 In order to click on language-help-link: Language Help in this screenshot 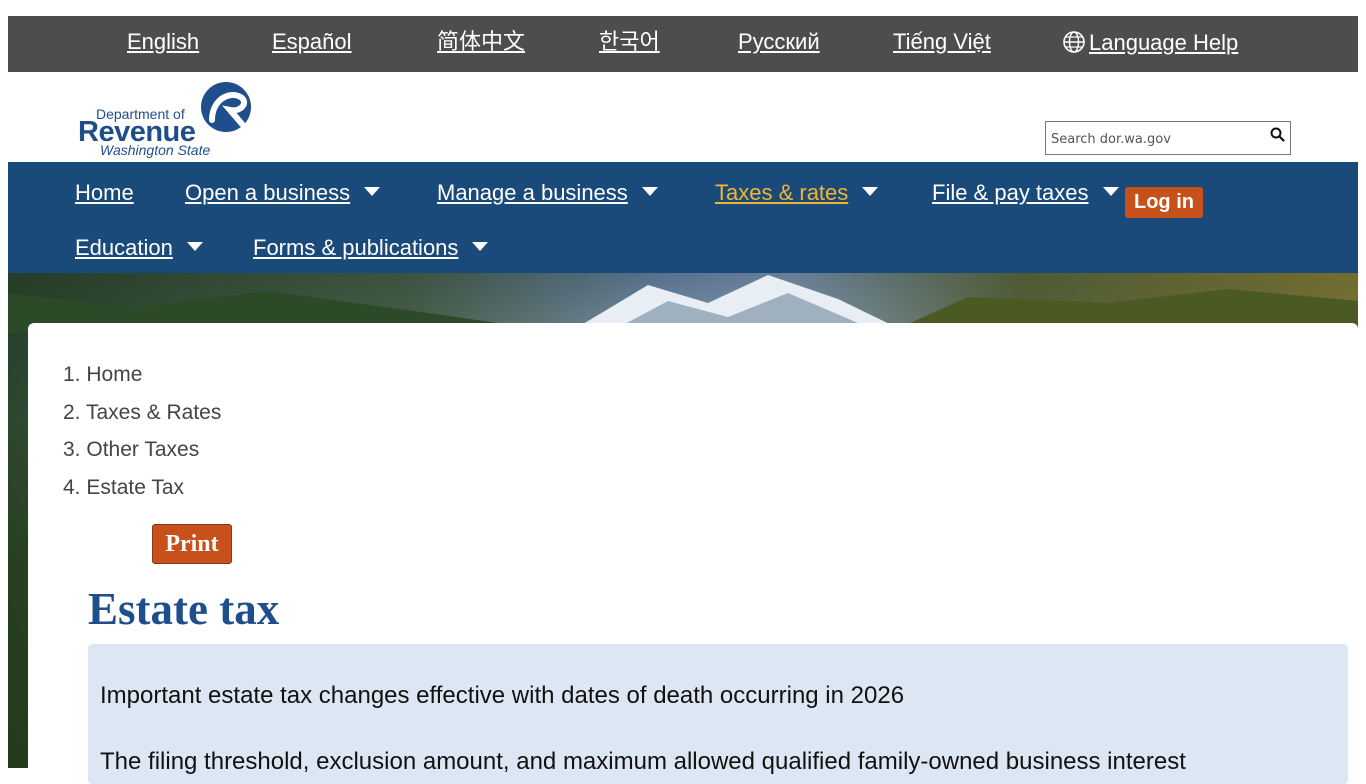, I will do `click(1150, 42)`.